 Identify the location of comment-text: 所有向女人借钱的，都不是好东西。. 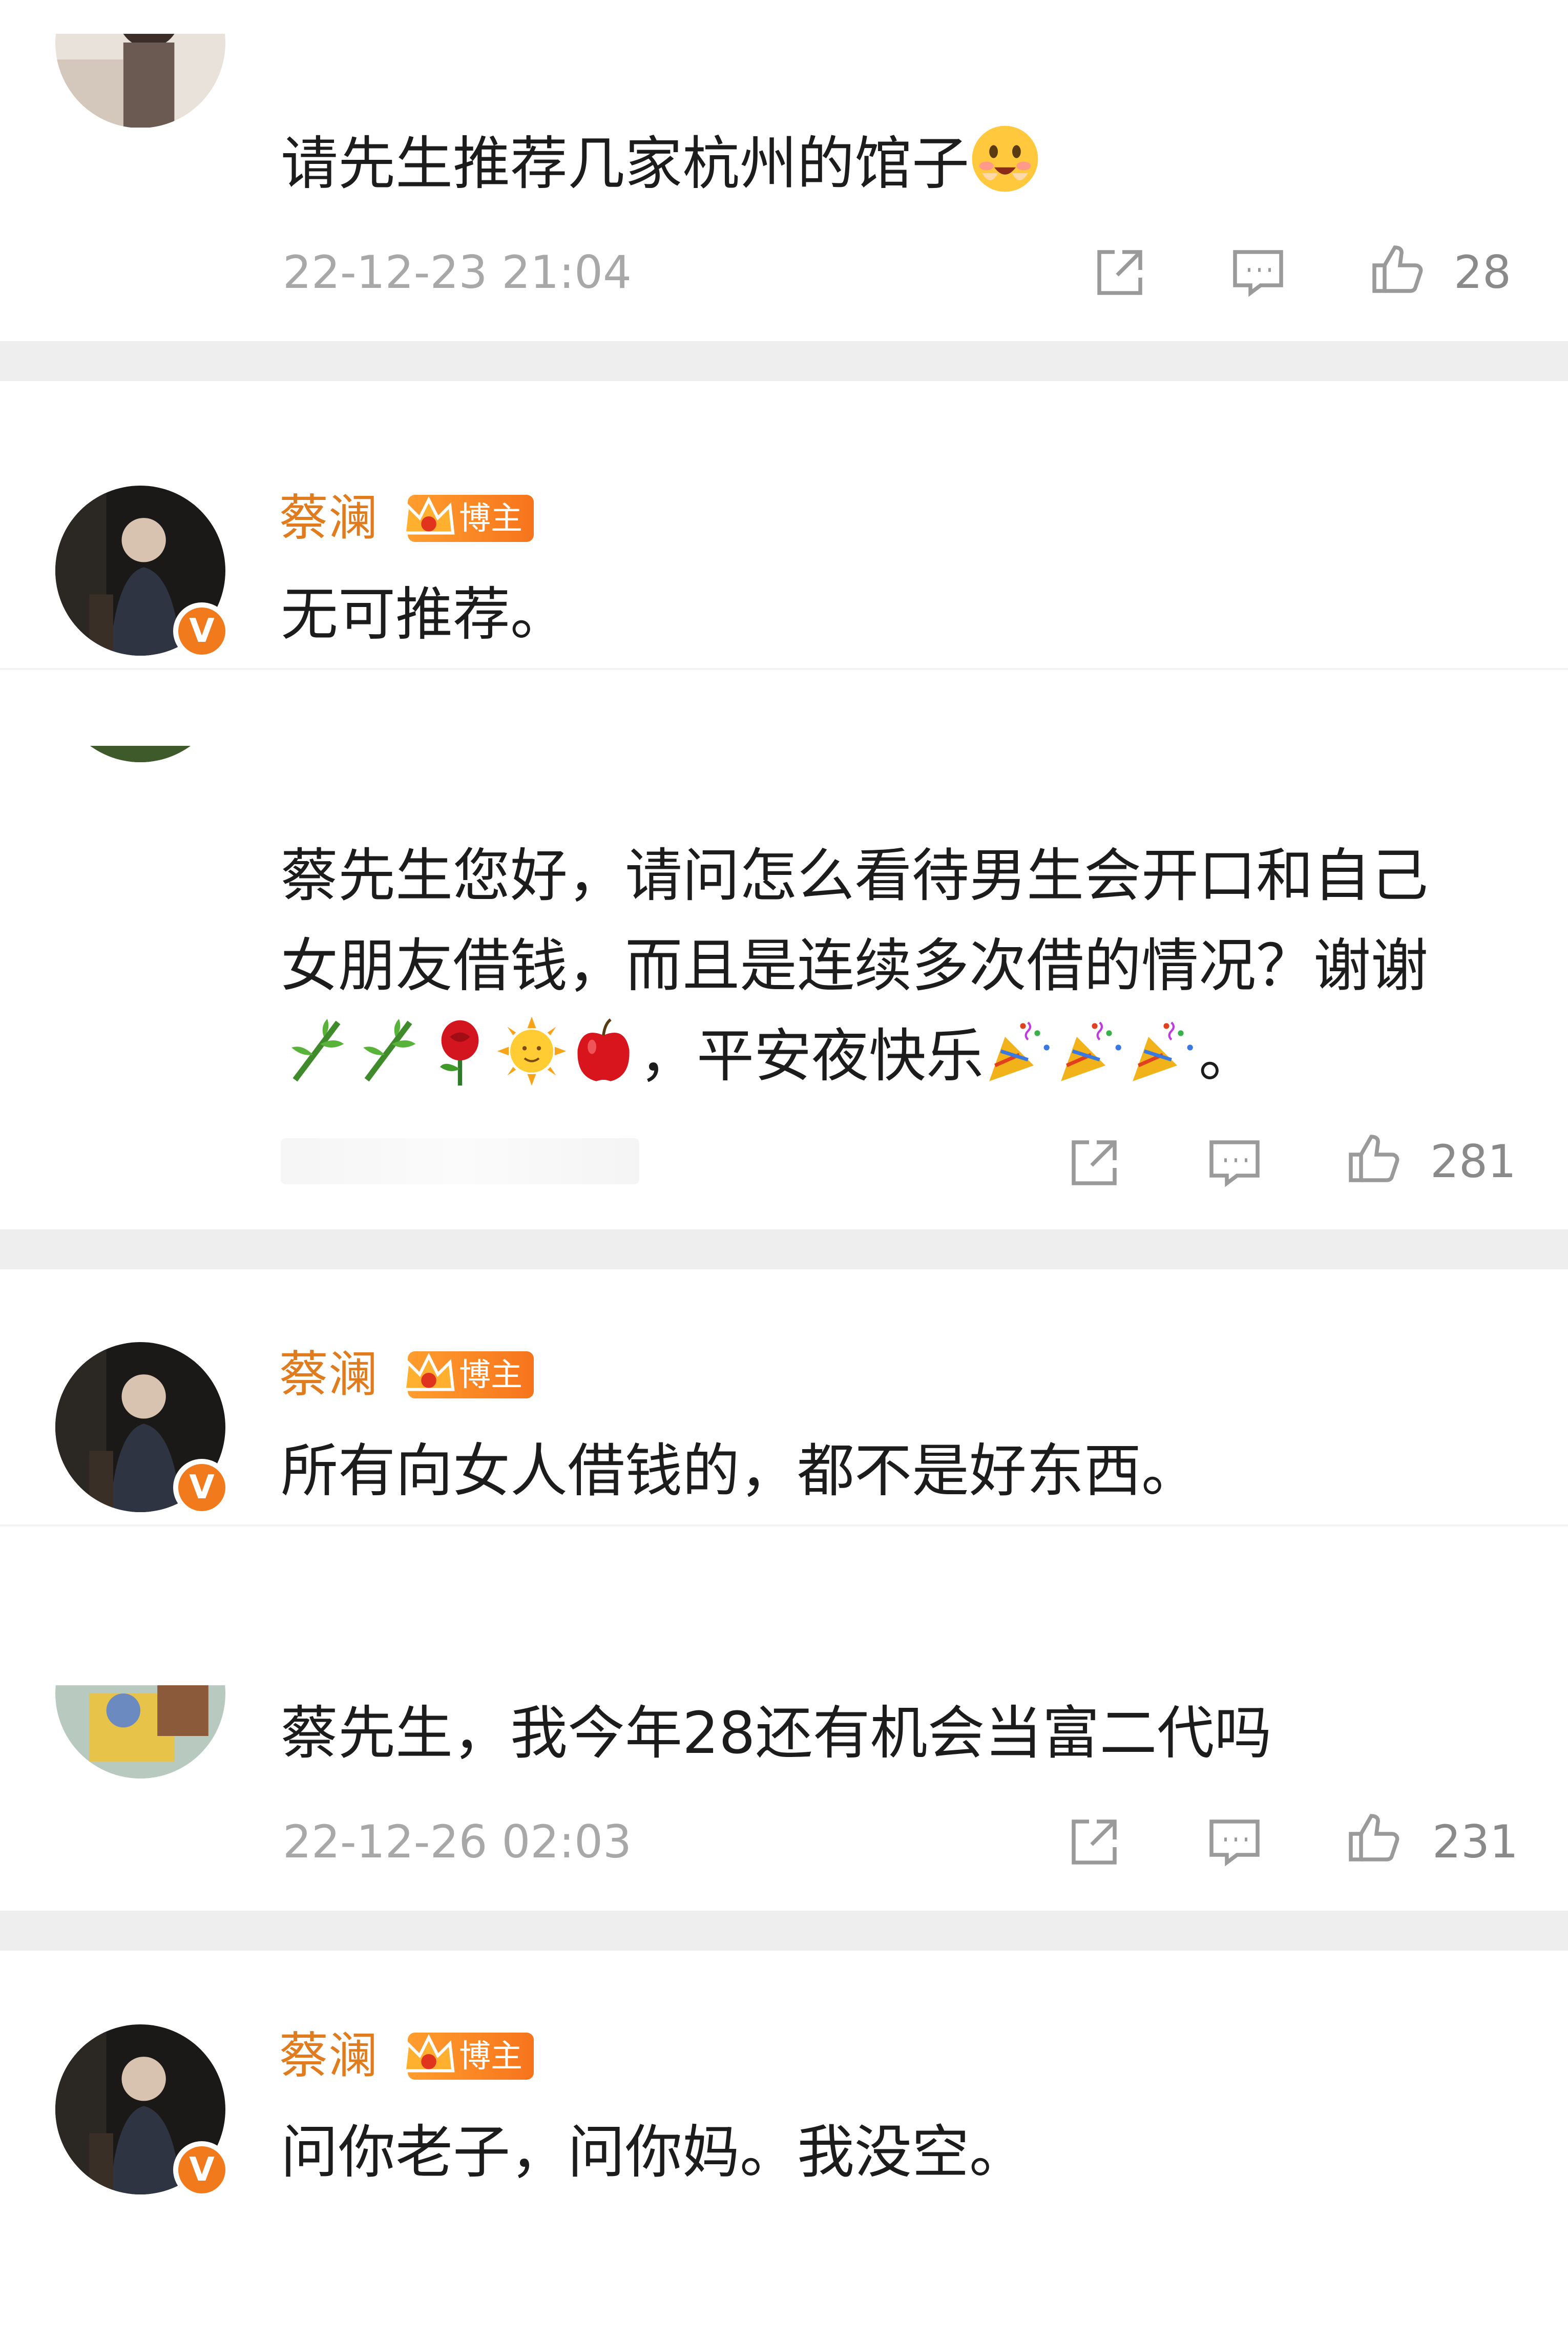
(740, 1471).